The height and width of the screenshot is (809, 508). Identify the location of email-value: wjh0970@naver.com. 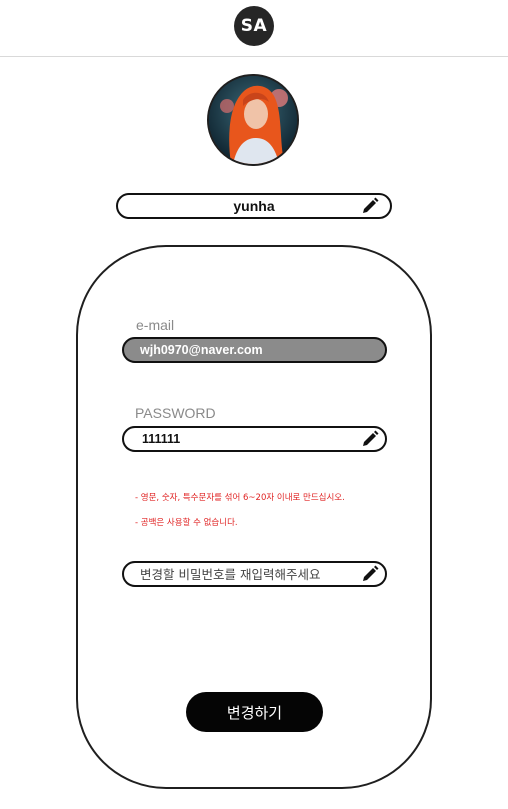
(201, 350).